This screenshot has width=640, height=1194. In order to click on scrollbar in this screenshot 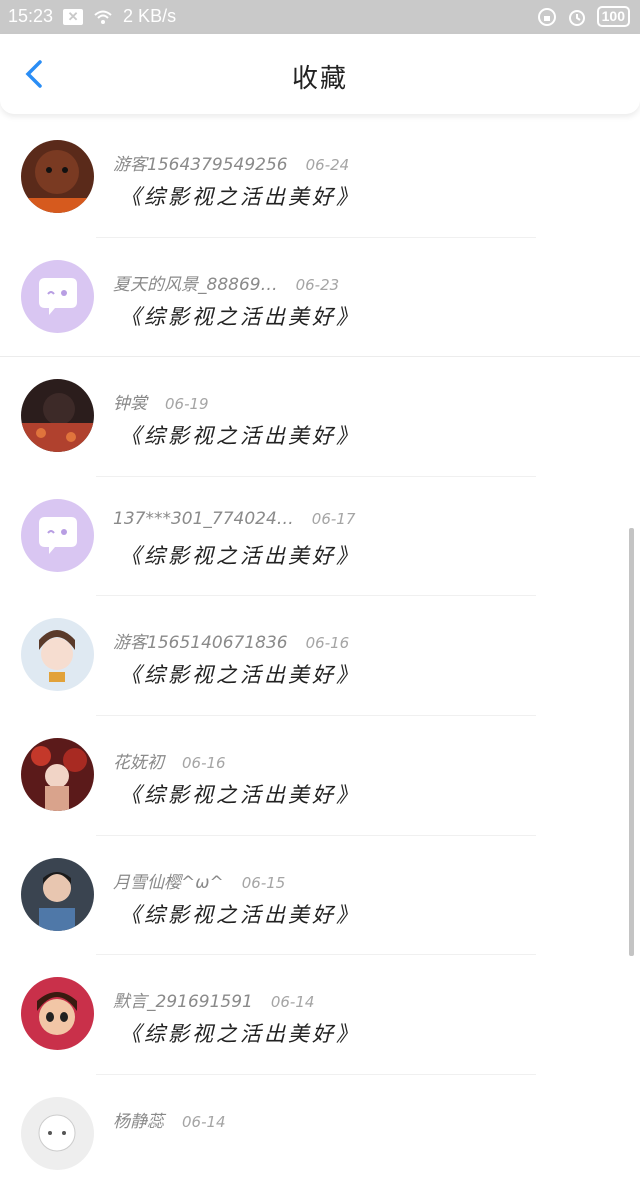, I will do `click(631, 742)`.